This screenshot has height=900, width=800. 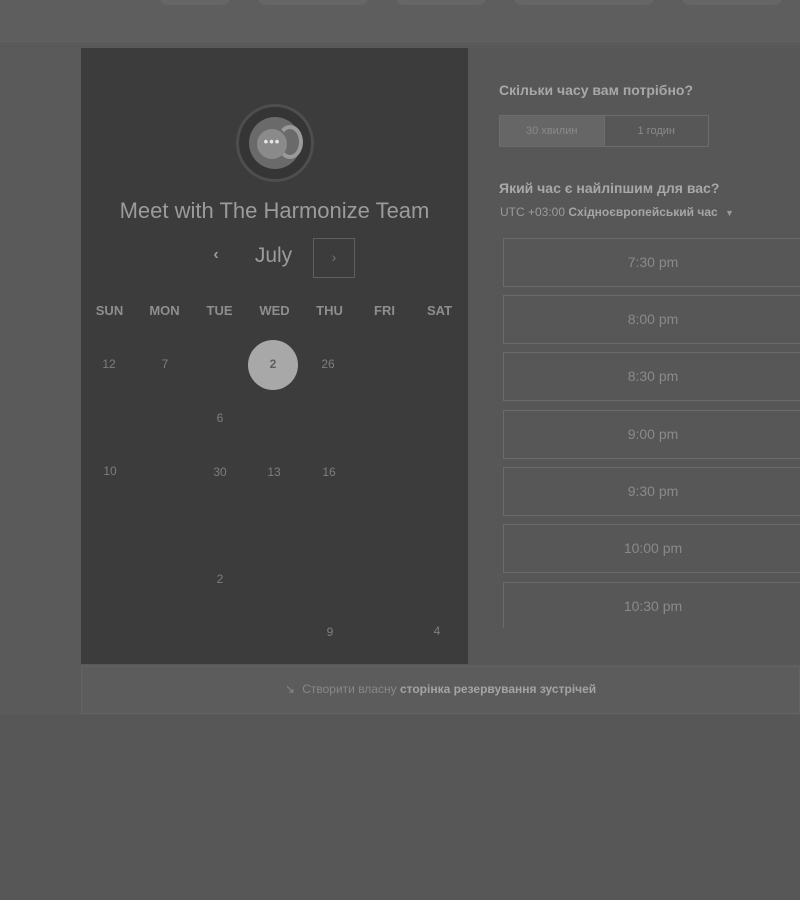 I want to click on time-slot: 8:00 pm, so click(x=651, y=319).